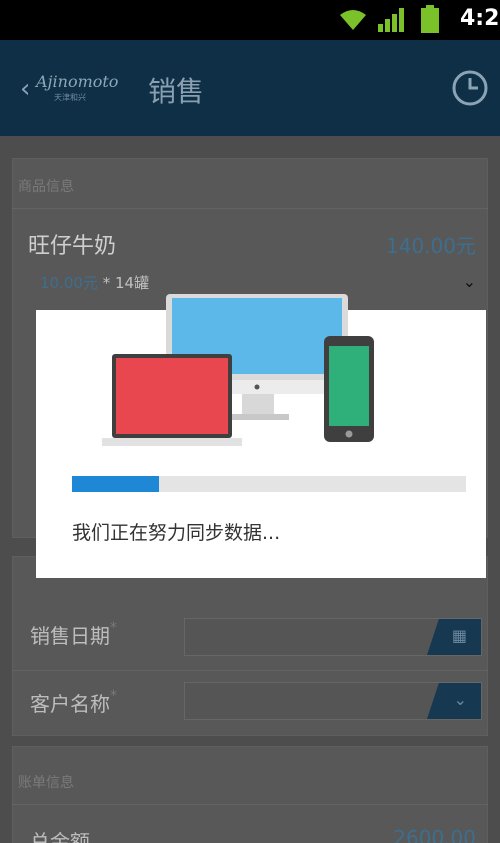  Describe the element at coordinates (480, 18) in the screenshot. I see `status-time: 4:20` at that location.